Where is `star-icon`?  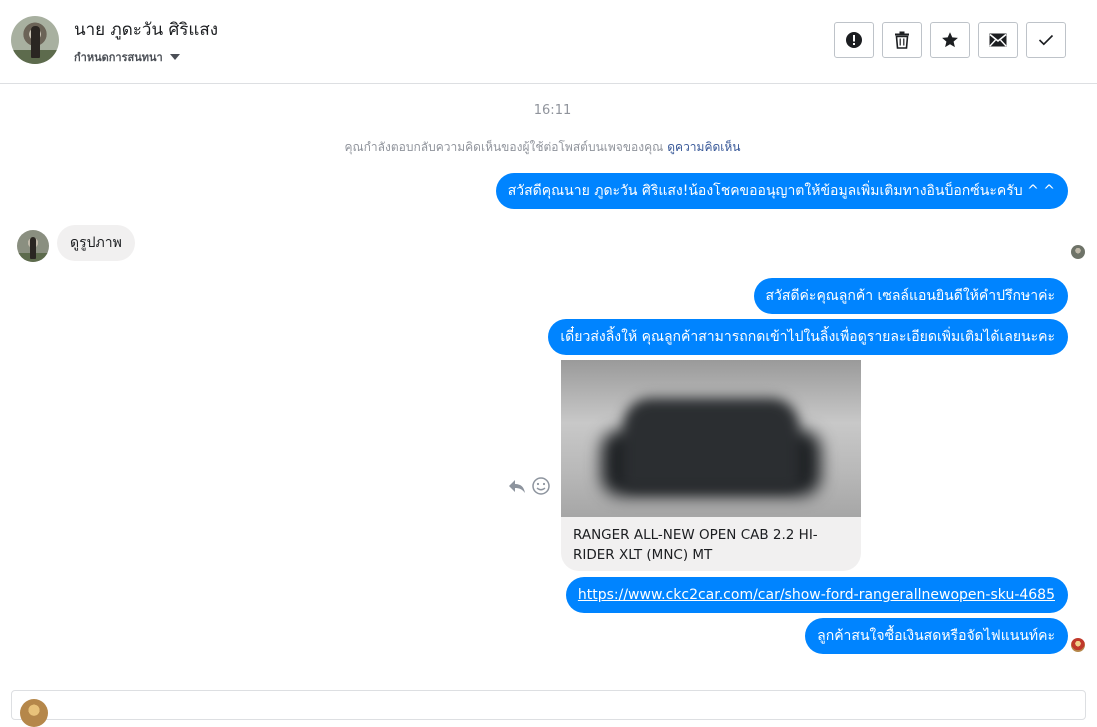 star-icon is located at coordinates (950, 40).